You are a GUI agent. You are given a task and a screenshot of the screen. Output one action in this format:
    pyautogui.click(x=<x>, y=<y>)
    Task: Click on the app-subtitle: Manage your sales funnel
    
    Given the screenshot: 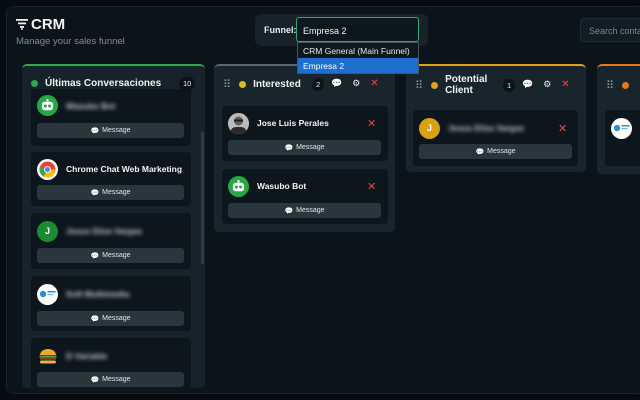 What is the action you would take?
    pyautogui.click(x=70, y=41)
    